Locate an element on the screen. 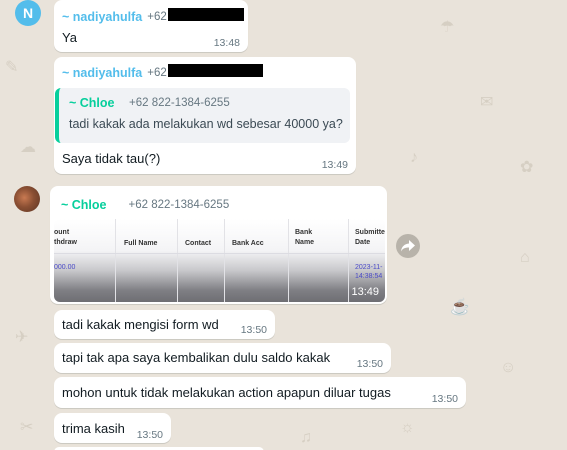 The width and height of the screenshot is (567, 450). forward-button is located at coordinates (408, 246).